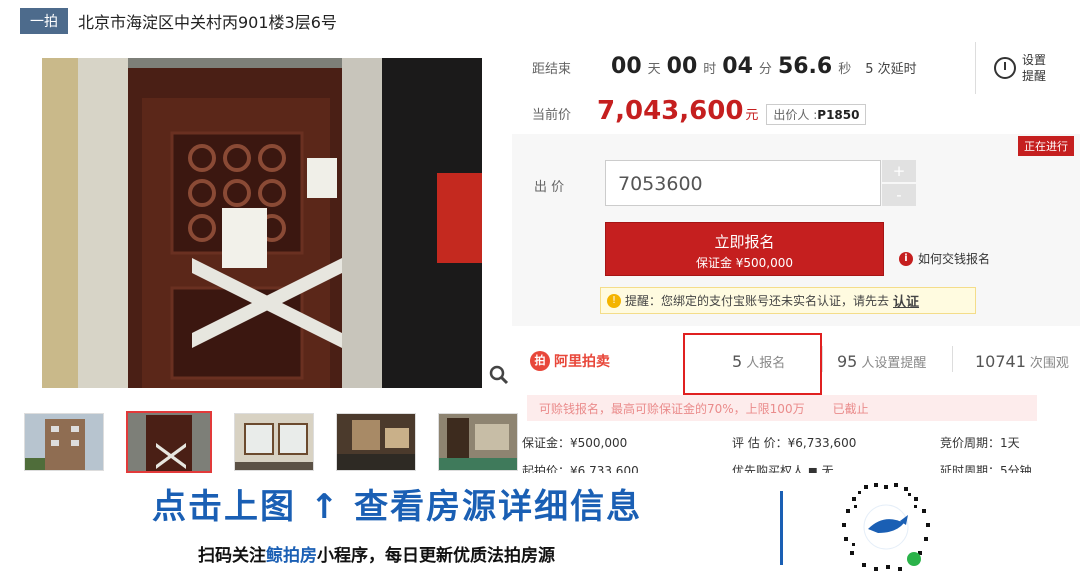 The image size is (1080, 583). What do you see at coordinates (891, 69) in the screenshot?
I see `extension-count: 5 次延时` at bounding box center [891, 69].